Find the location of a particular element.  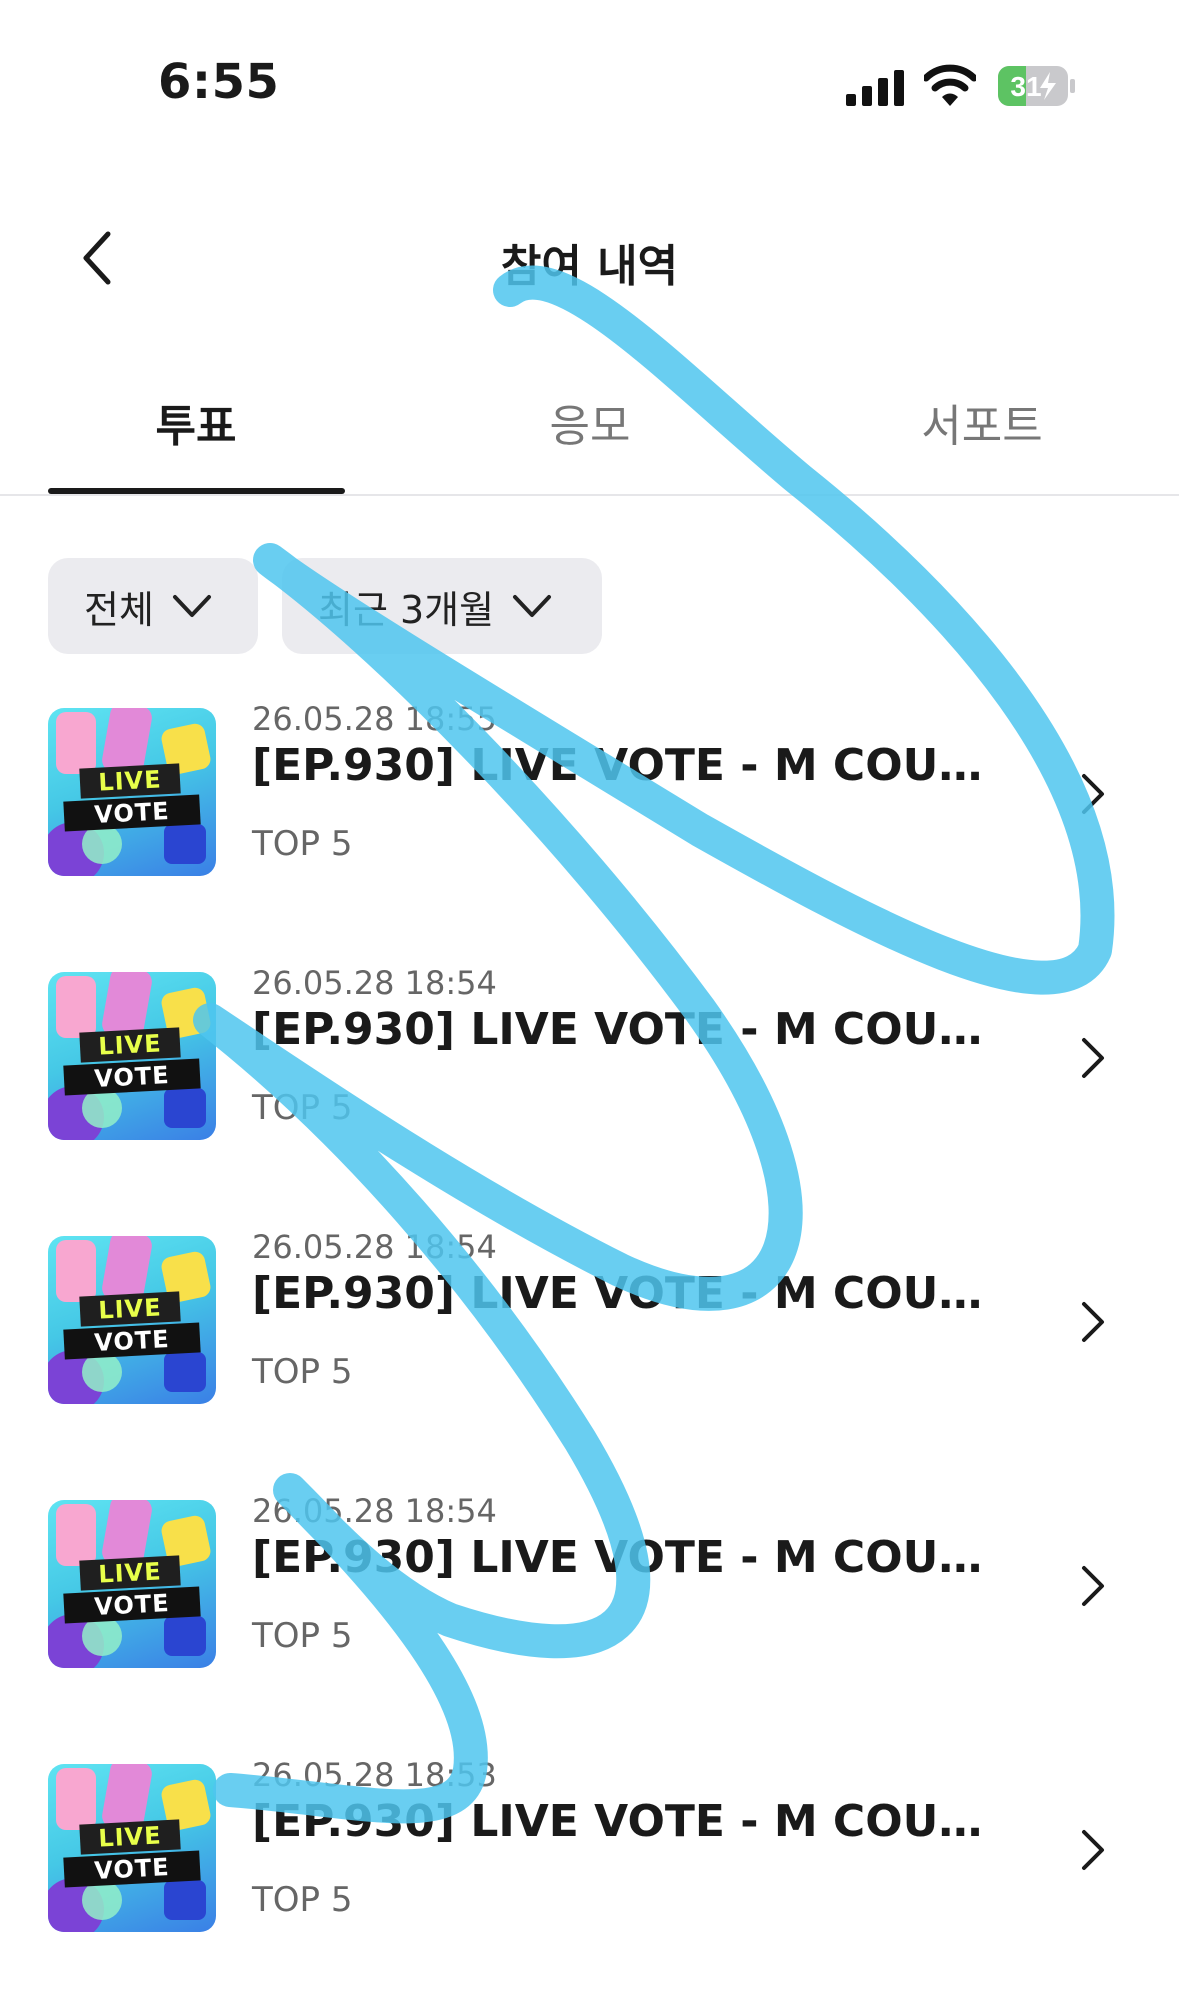

header: 참여 내역 is located at coordinates (589, 260).